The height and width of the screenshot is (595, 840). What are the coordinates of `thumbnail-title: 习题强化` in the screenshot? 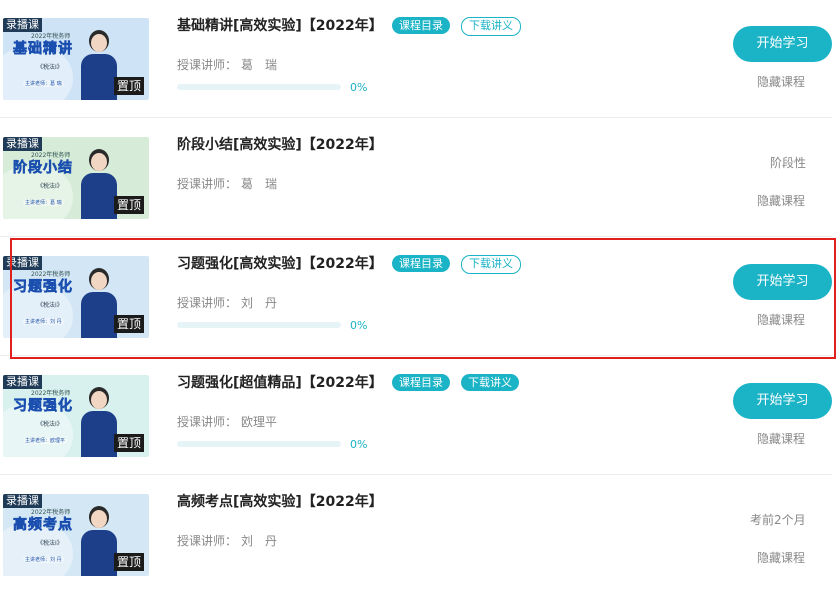 It's located at (43, 406).